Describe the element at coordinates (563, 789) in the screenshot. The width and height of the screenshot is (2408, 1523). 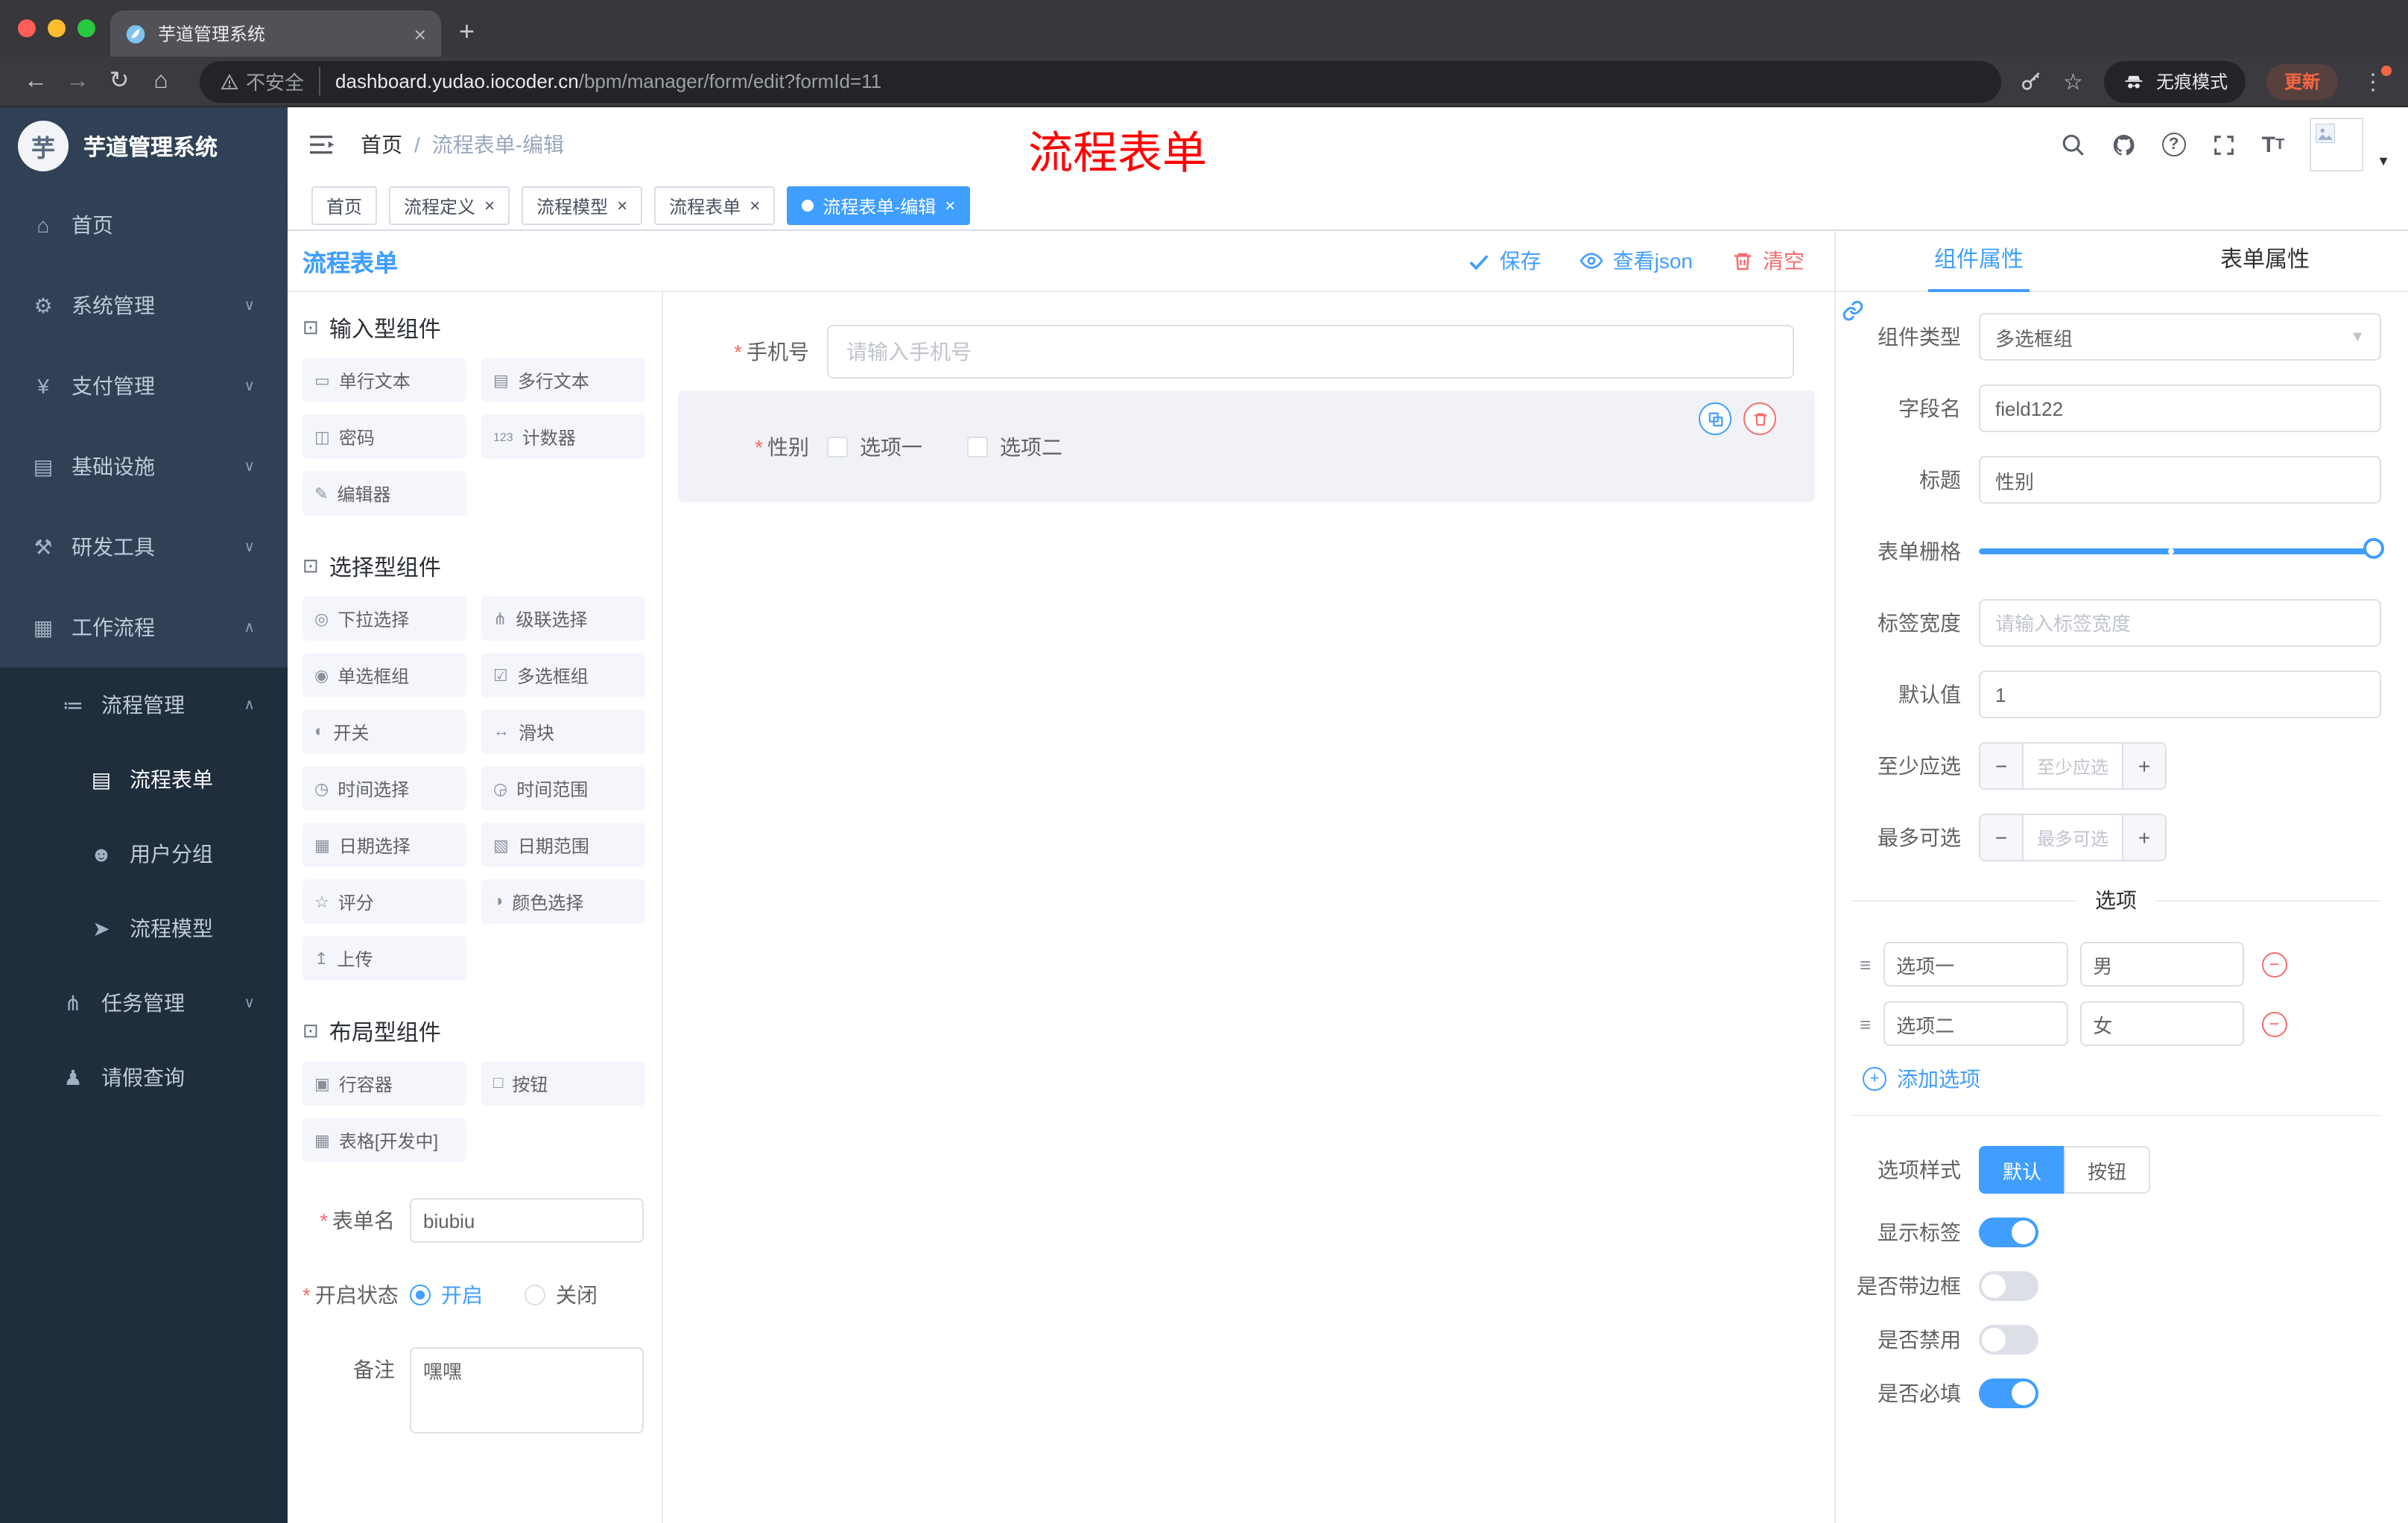
I see `palette-item-time-range: ◶ 时间范围` at that location.